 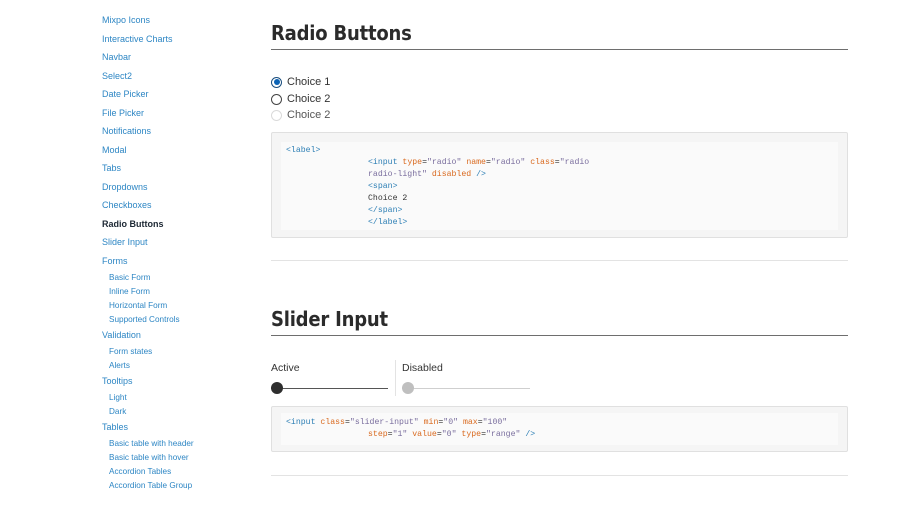 I want to click on radio-option-choice-1: Choice 1, so click(x=300, y=82).